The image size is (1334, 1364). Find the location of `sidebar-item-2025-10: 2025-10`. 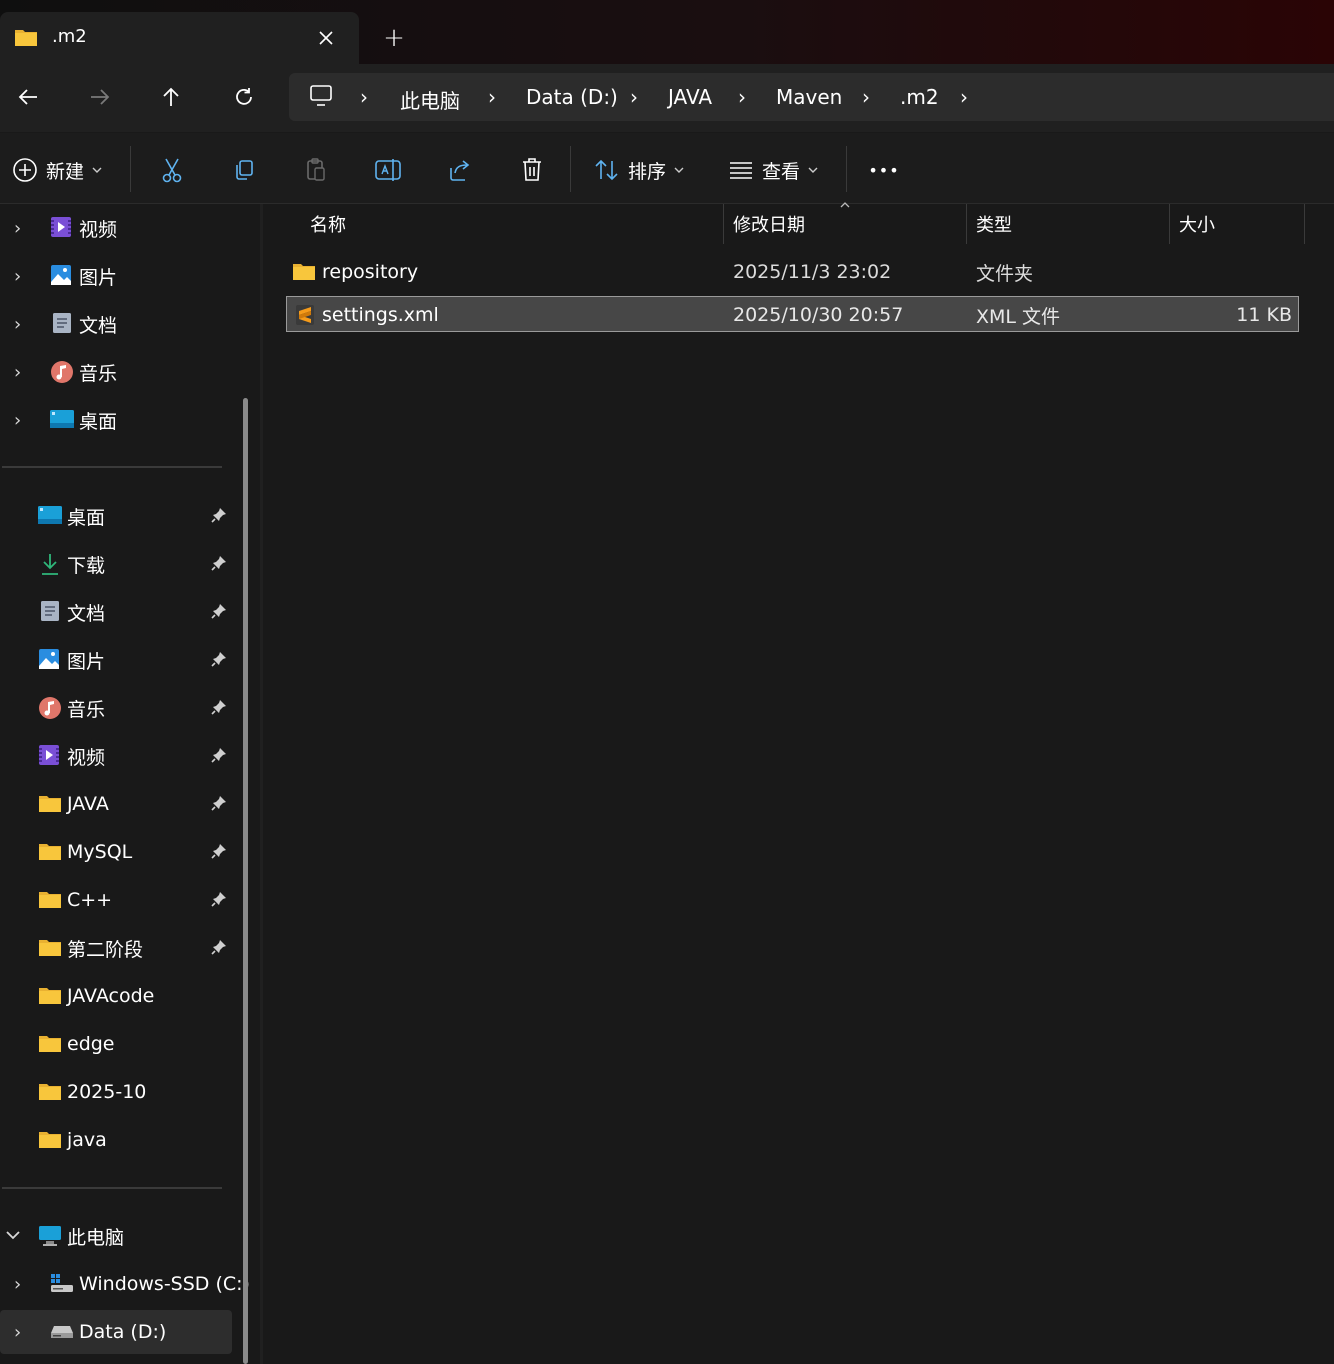

sidebar-item-2025-10: 2025-10 is located at coordinates (120, 1092).